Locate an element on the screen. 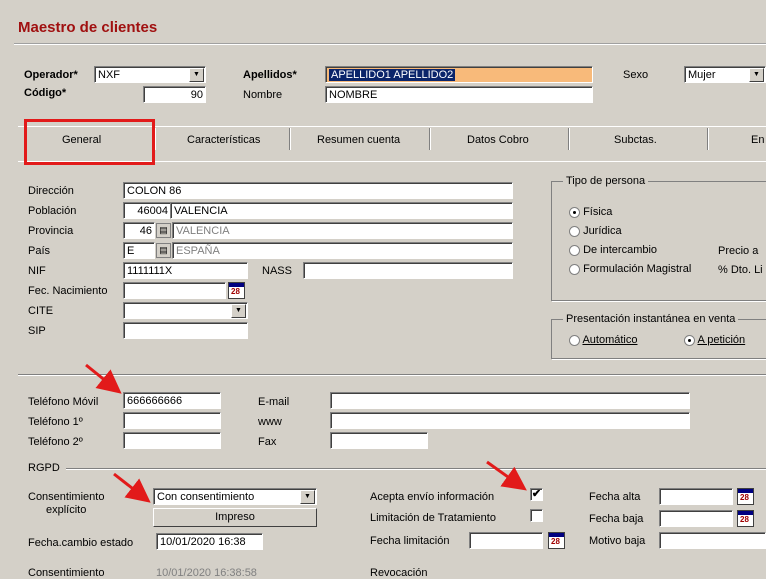 The image size is (766, 579). arrow-acepta-icon is located at coordinates (506, 475).